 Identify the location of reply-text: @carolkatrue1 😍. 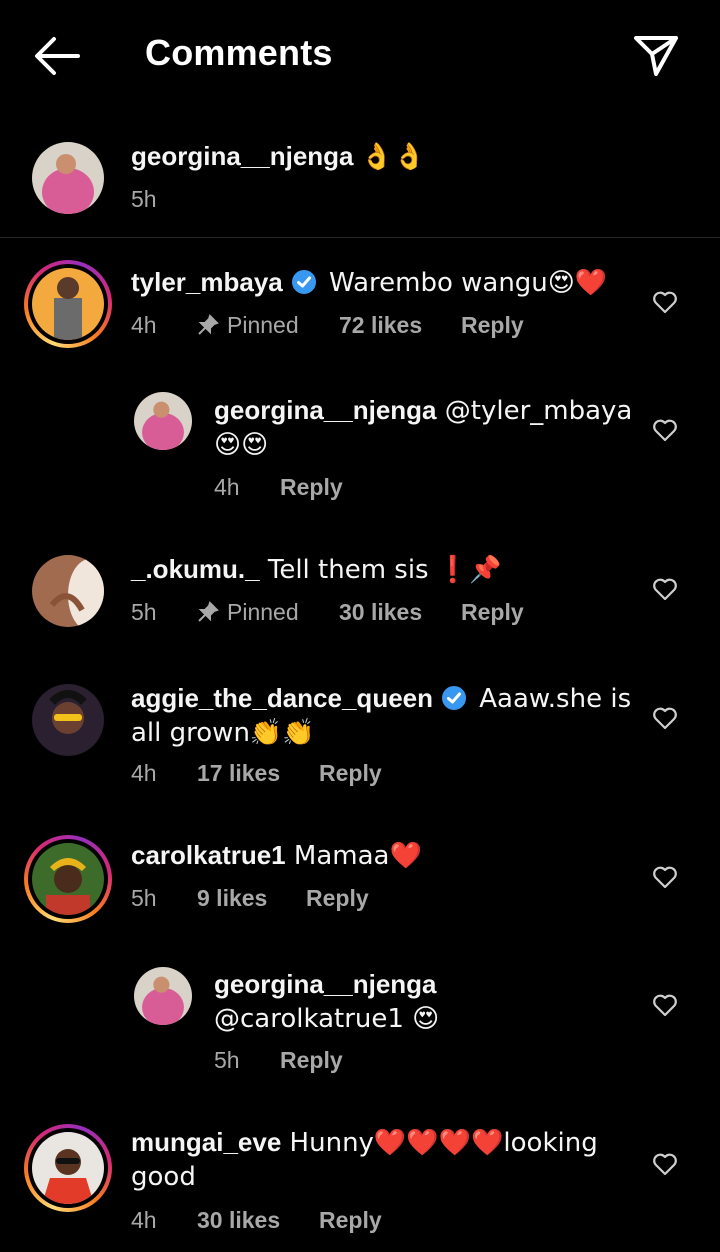
(327, 1019).